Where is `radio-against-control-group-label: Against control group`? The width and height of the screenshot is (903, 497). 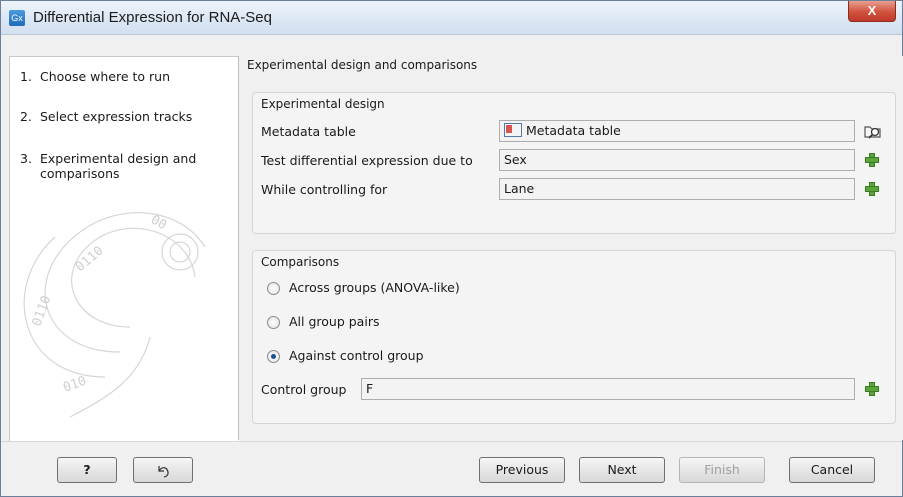 radio-against-control-group-label: Against control group is located at coordinates (356, 355).